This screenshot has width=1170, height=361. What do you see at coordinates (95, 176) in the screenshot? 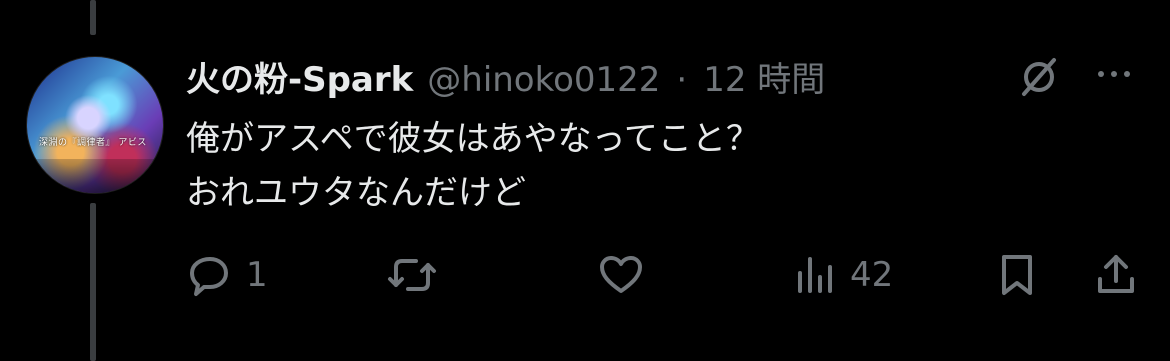
I see `avatar-strip` at bounding box center [95, 176].